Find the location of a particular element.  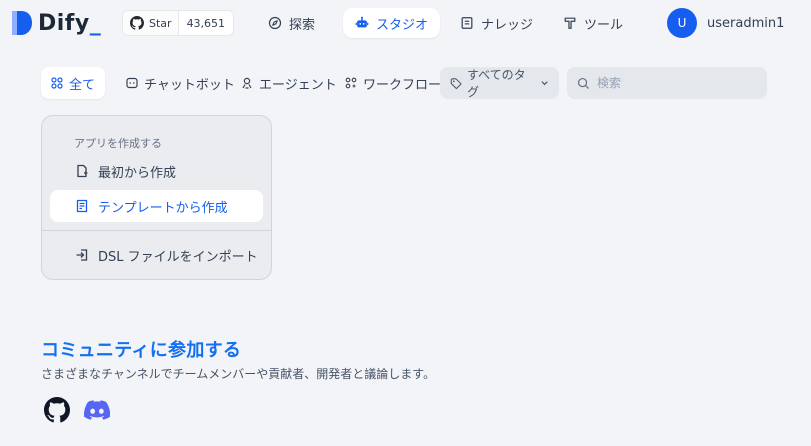

hammer-icon is located at coordinates (570, 23).